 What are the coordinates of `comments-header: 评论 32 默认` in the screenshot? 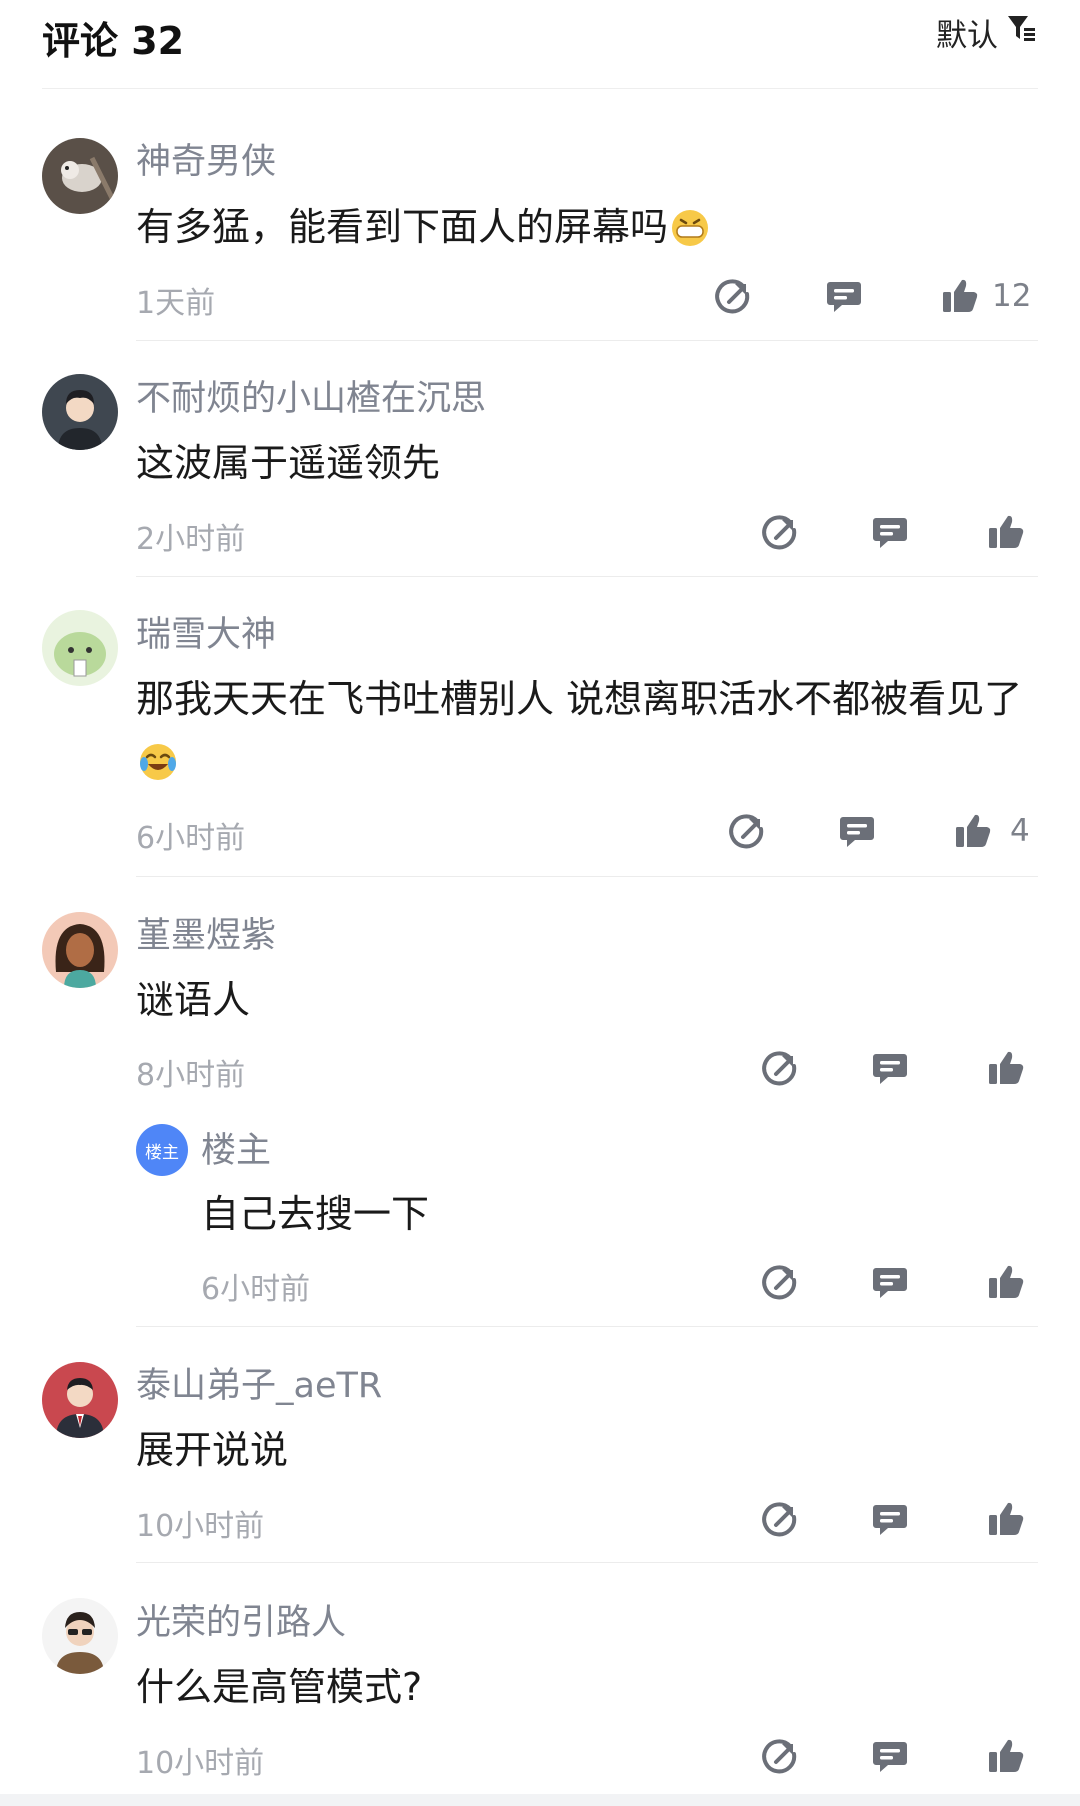 It's located at (540, 44).